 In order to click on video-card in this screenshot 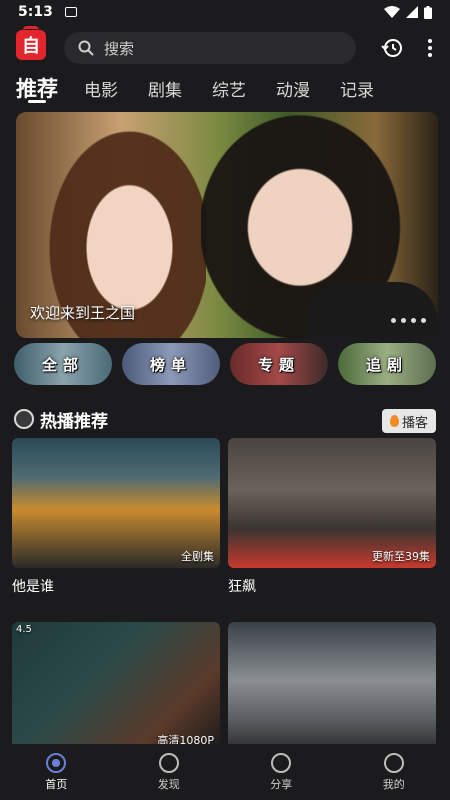, I will do `click(332, 687)`.